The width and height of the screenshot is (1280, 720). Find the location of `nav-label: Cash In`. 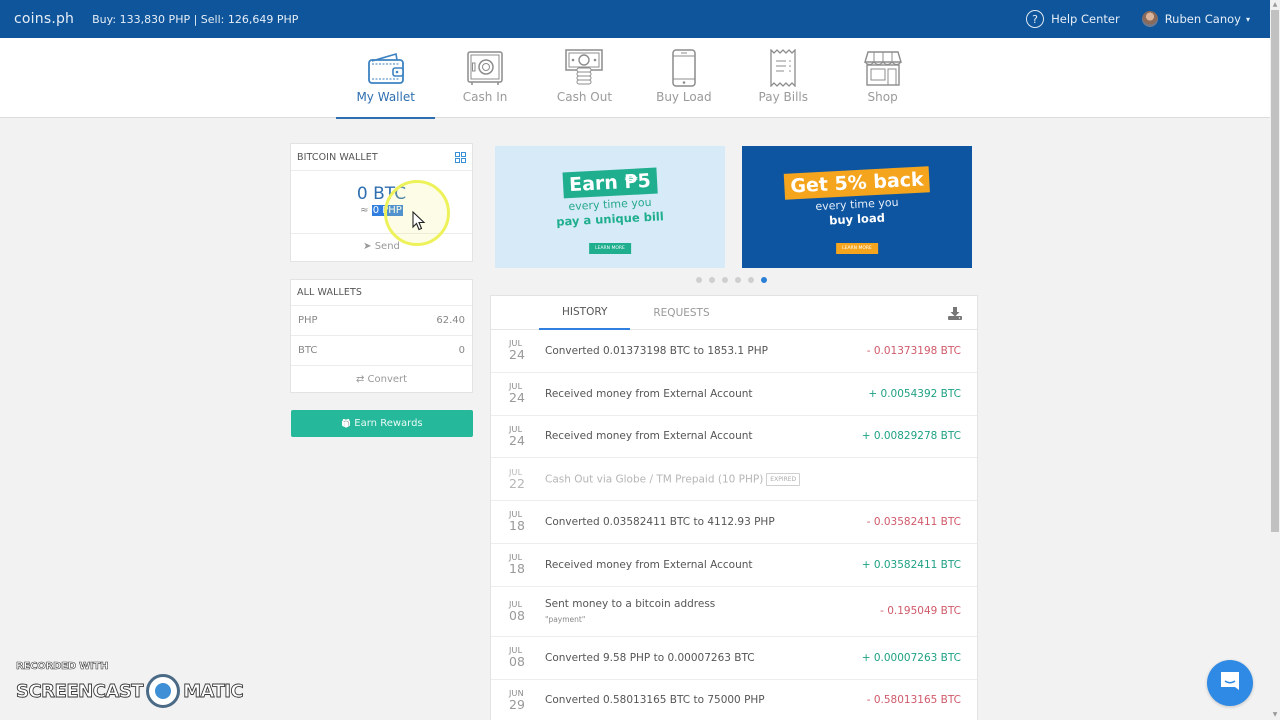

nav-label: Cash In is located at coordinates (485, 97).